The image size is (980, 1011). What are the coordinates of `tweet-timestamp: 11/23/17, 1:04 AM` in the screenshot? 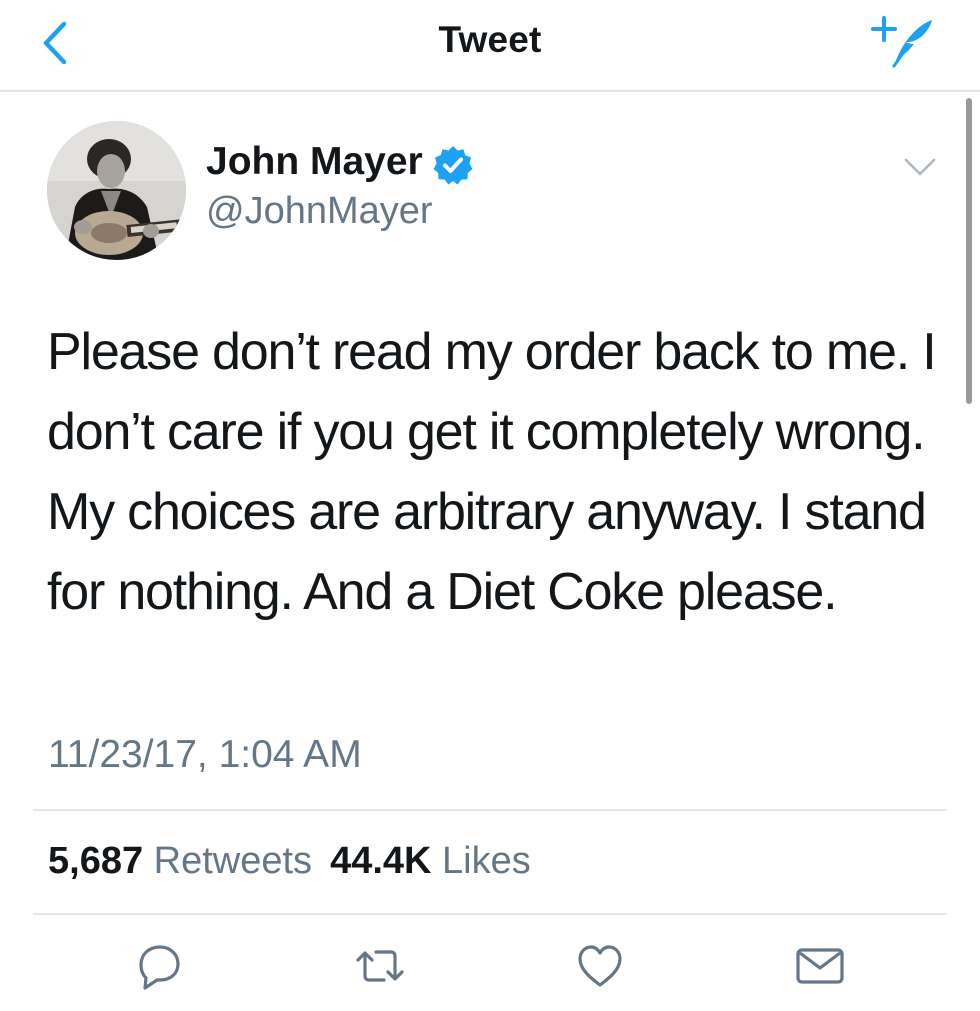 It's located at (205, 754).